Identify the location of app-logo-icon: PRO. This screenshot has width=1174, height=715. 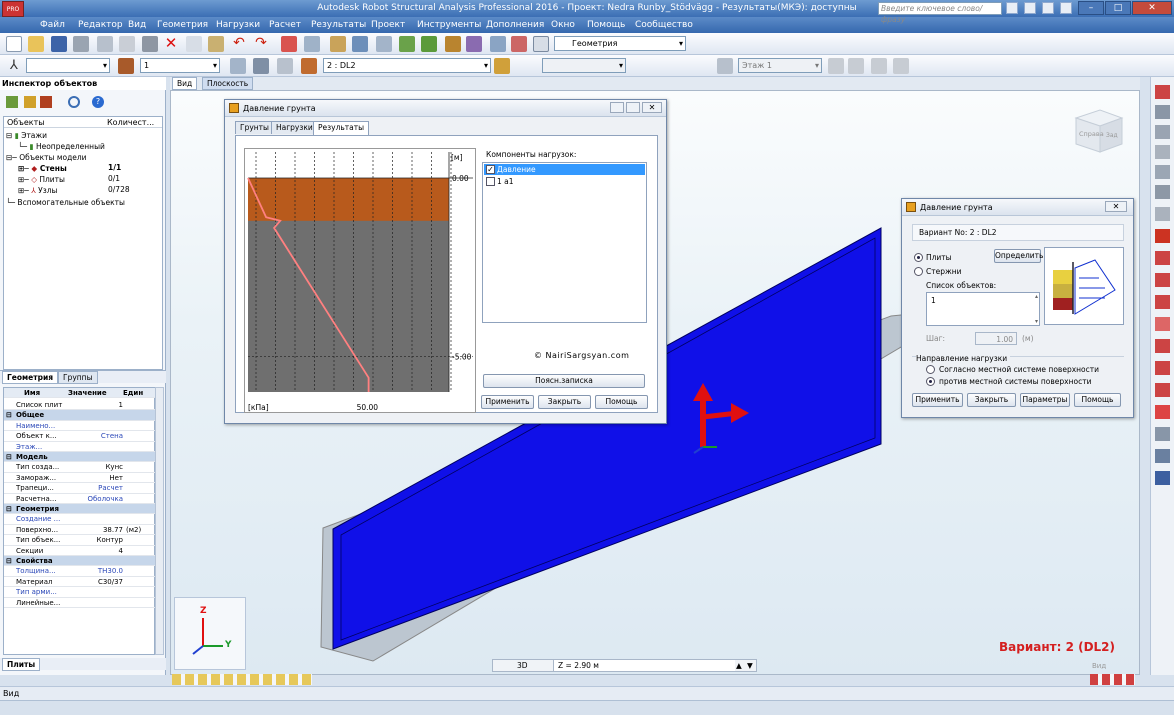
(13, 9).